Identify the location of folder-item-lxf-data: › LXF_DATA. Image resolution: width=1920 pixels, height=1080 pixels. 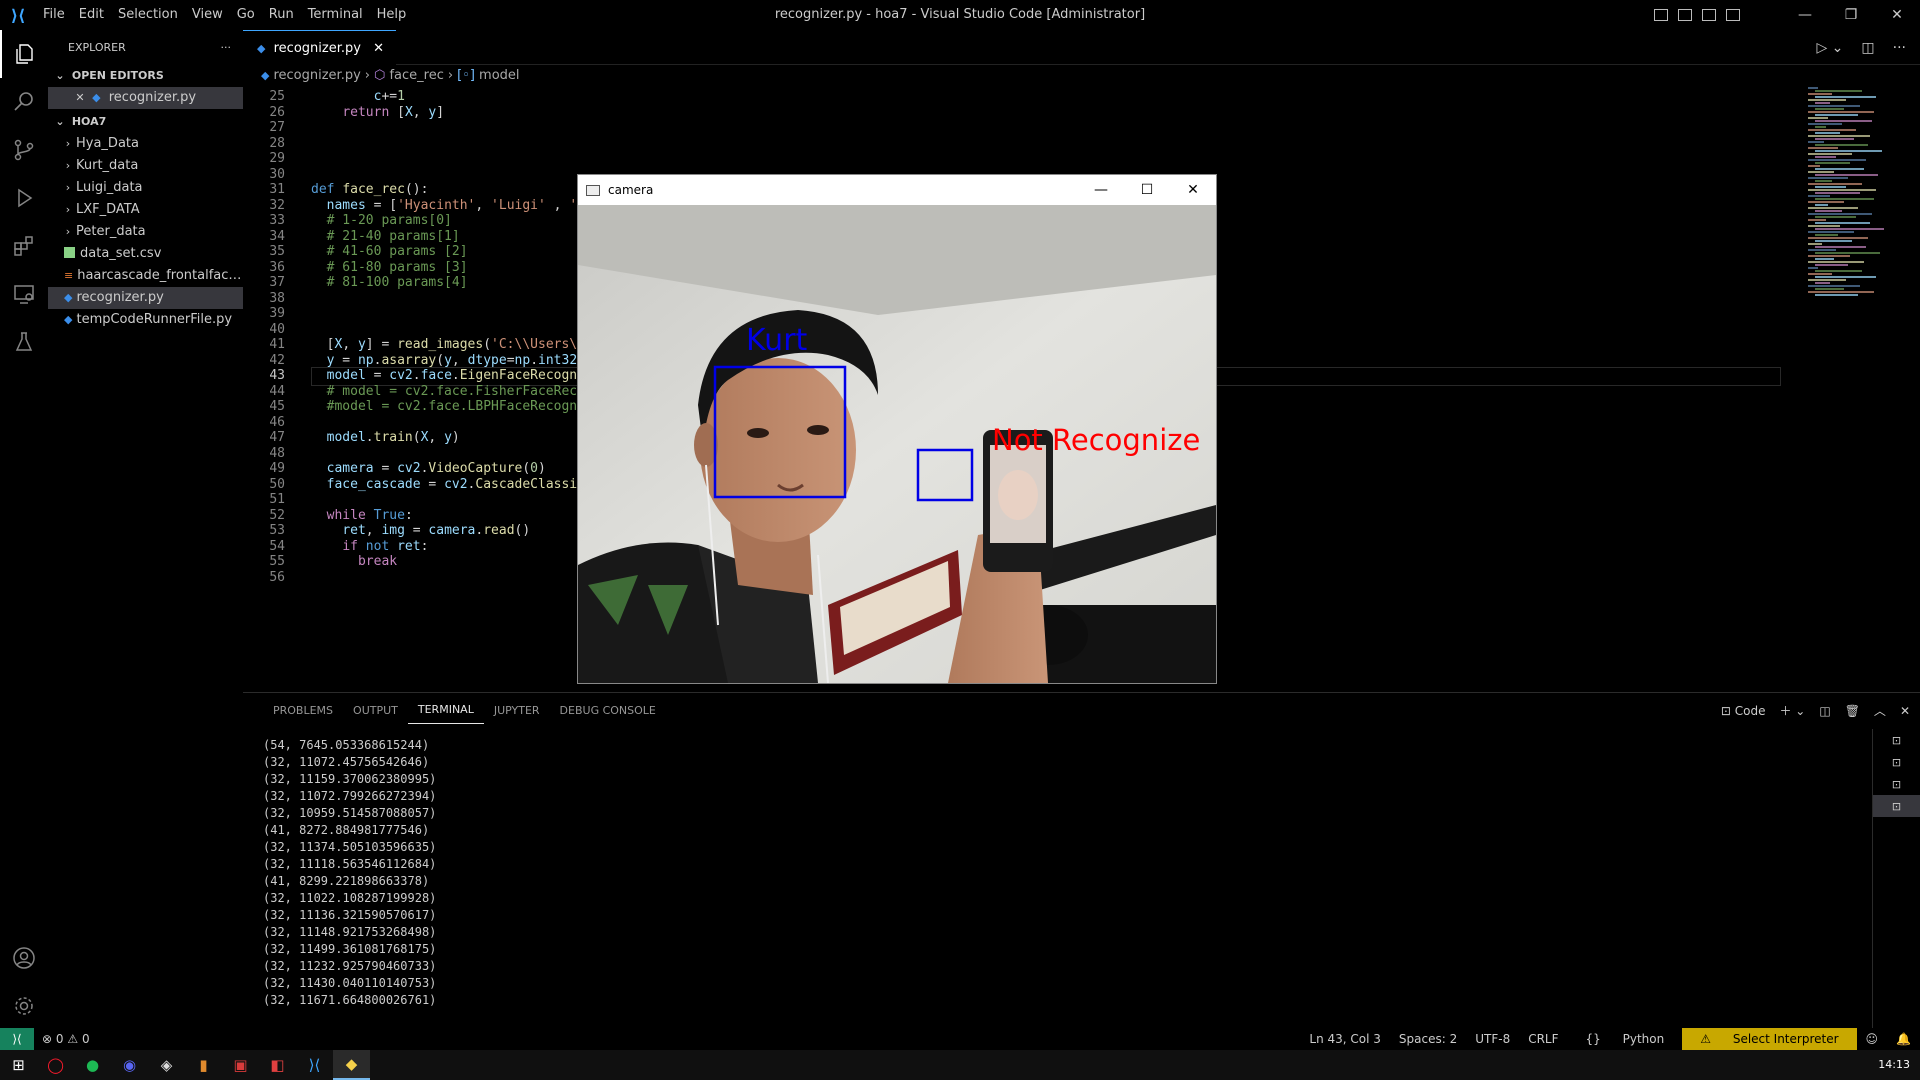
(145, 210).